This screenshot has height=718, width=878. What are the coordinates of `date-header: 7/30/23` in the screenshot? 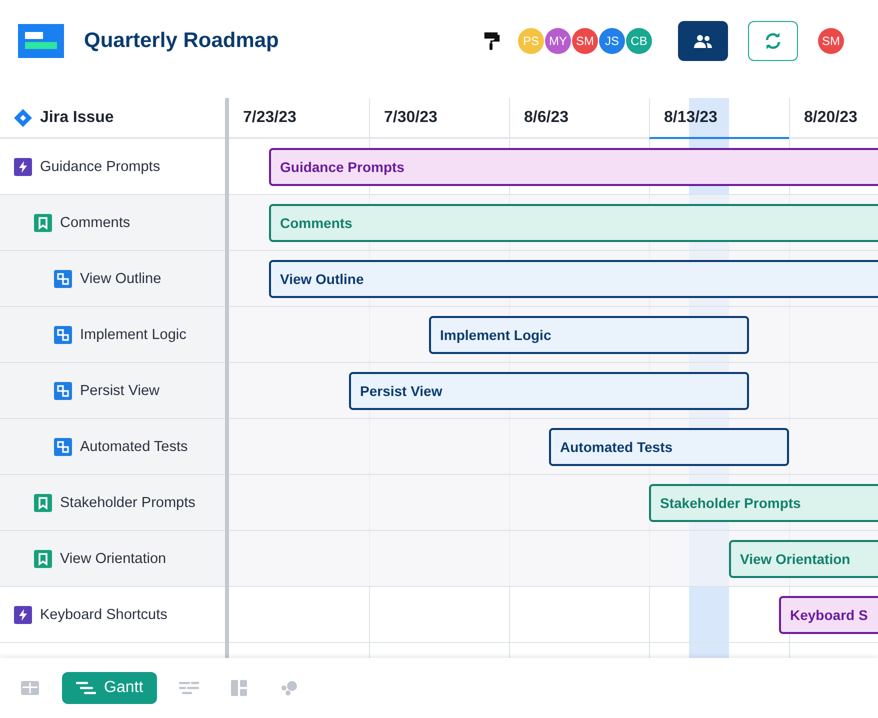 It's located at (439, 118).